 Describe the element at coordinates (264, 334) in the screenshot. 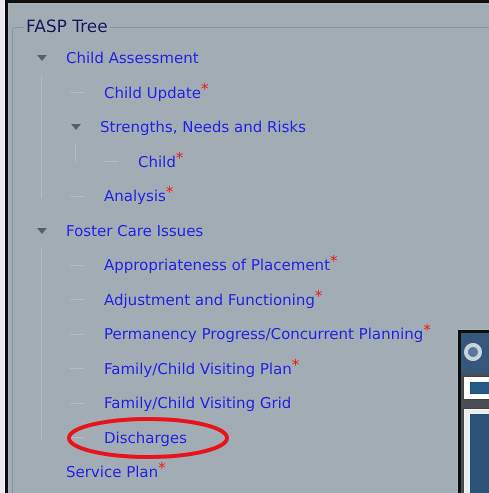

I see `tree-item: Permanency Progress/Concurrent Planning` at that location.